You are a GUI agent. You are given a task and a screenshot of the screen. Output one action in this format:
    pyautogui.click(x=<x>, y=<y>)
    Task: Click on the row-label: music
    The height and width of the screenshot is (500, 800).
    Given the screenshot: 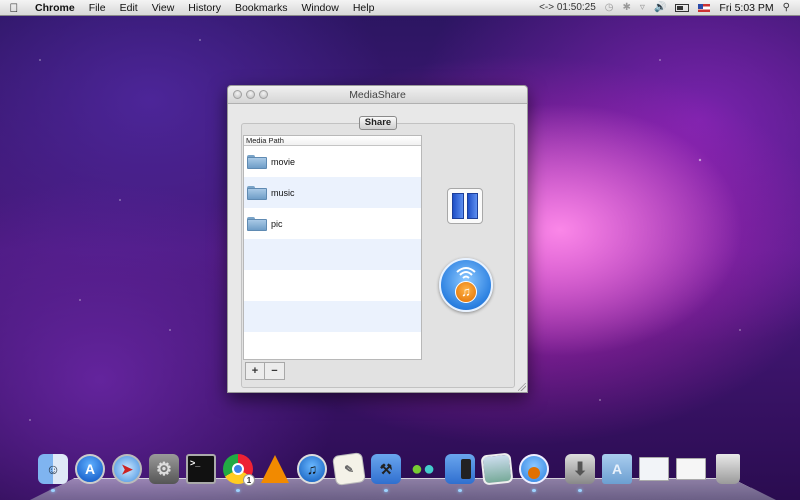 What is the action you would take?
    pyautogui.click(x=283, y=192)
    